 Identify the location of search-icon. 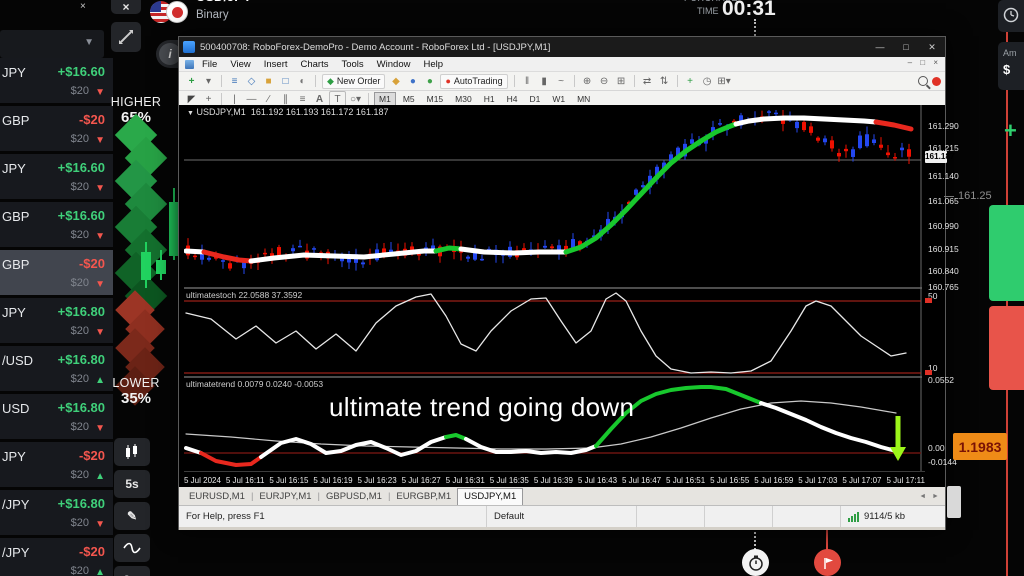
(923, 81).